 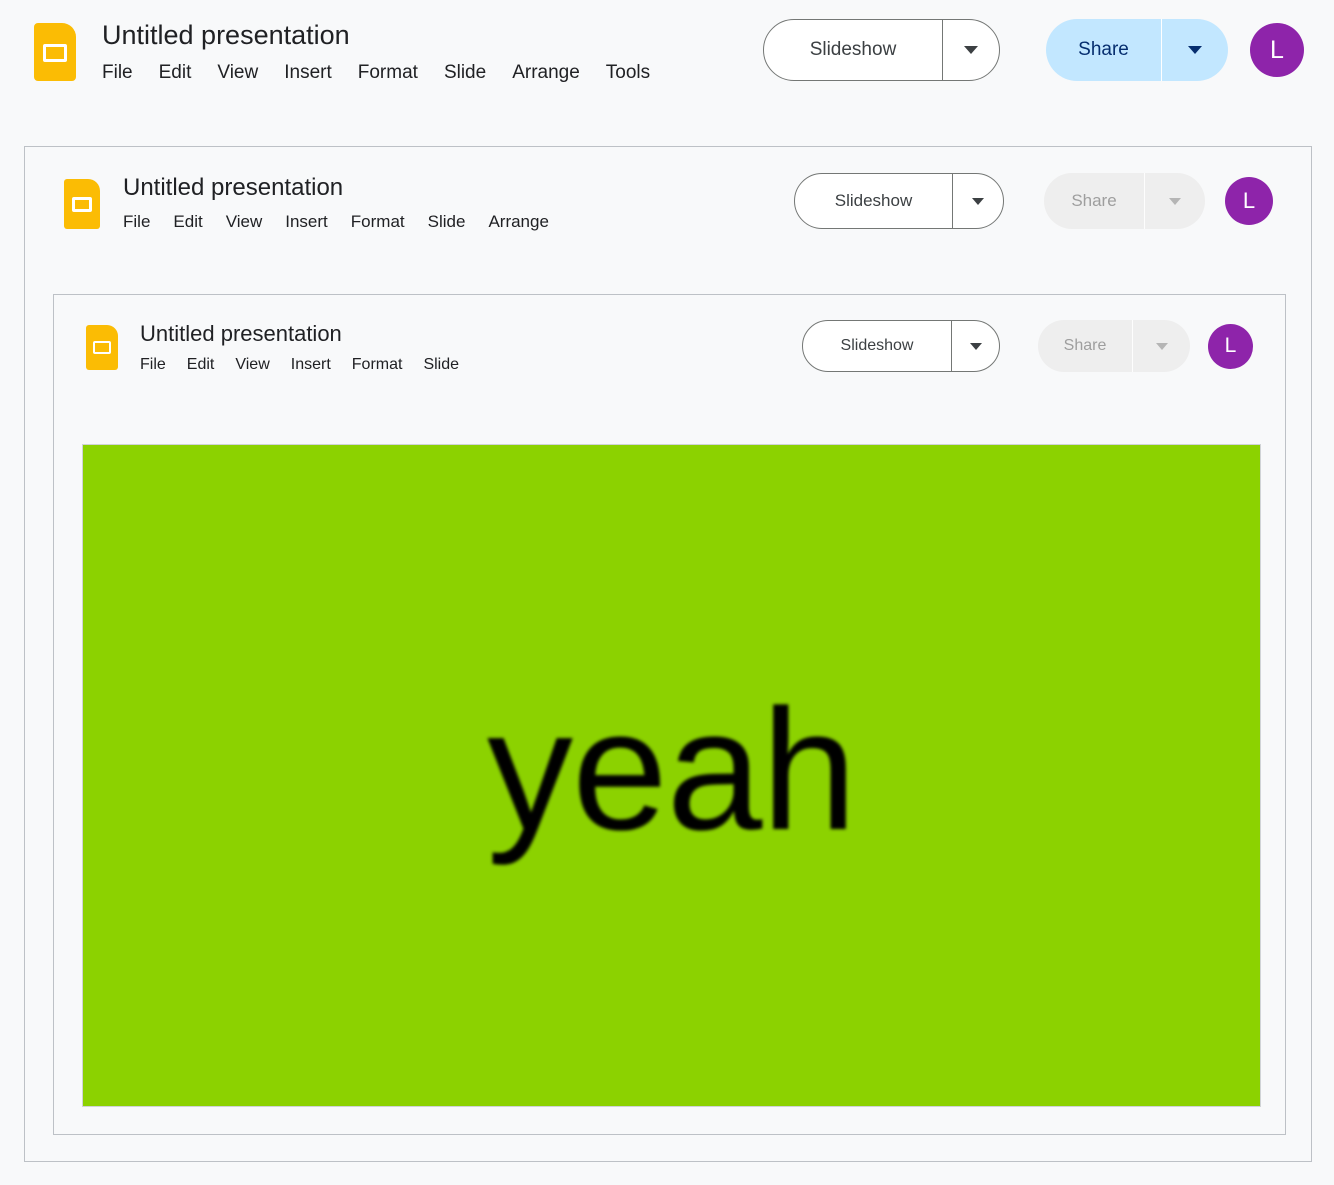 I want to click on header-actions-level-2: Slideshow Share L, so click(x=1033, y=201).